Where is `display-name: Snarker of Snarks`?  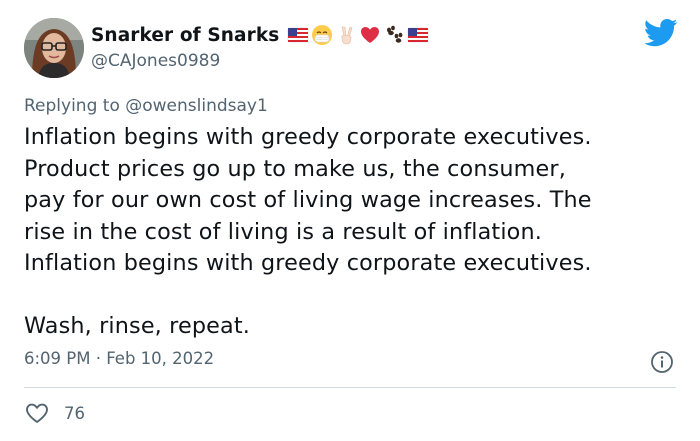
display-name: Snarker of Snarks is located at coordinates (185, 35).